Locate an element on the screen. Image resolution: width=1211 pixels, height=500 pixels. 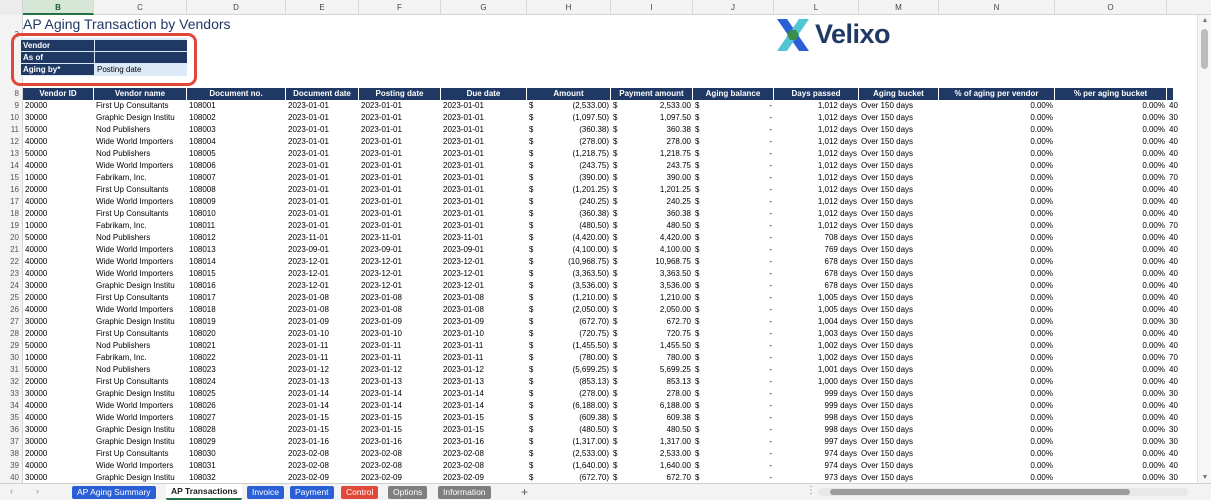
cell-pay: 672.70 is located at coordinates (657, 322).